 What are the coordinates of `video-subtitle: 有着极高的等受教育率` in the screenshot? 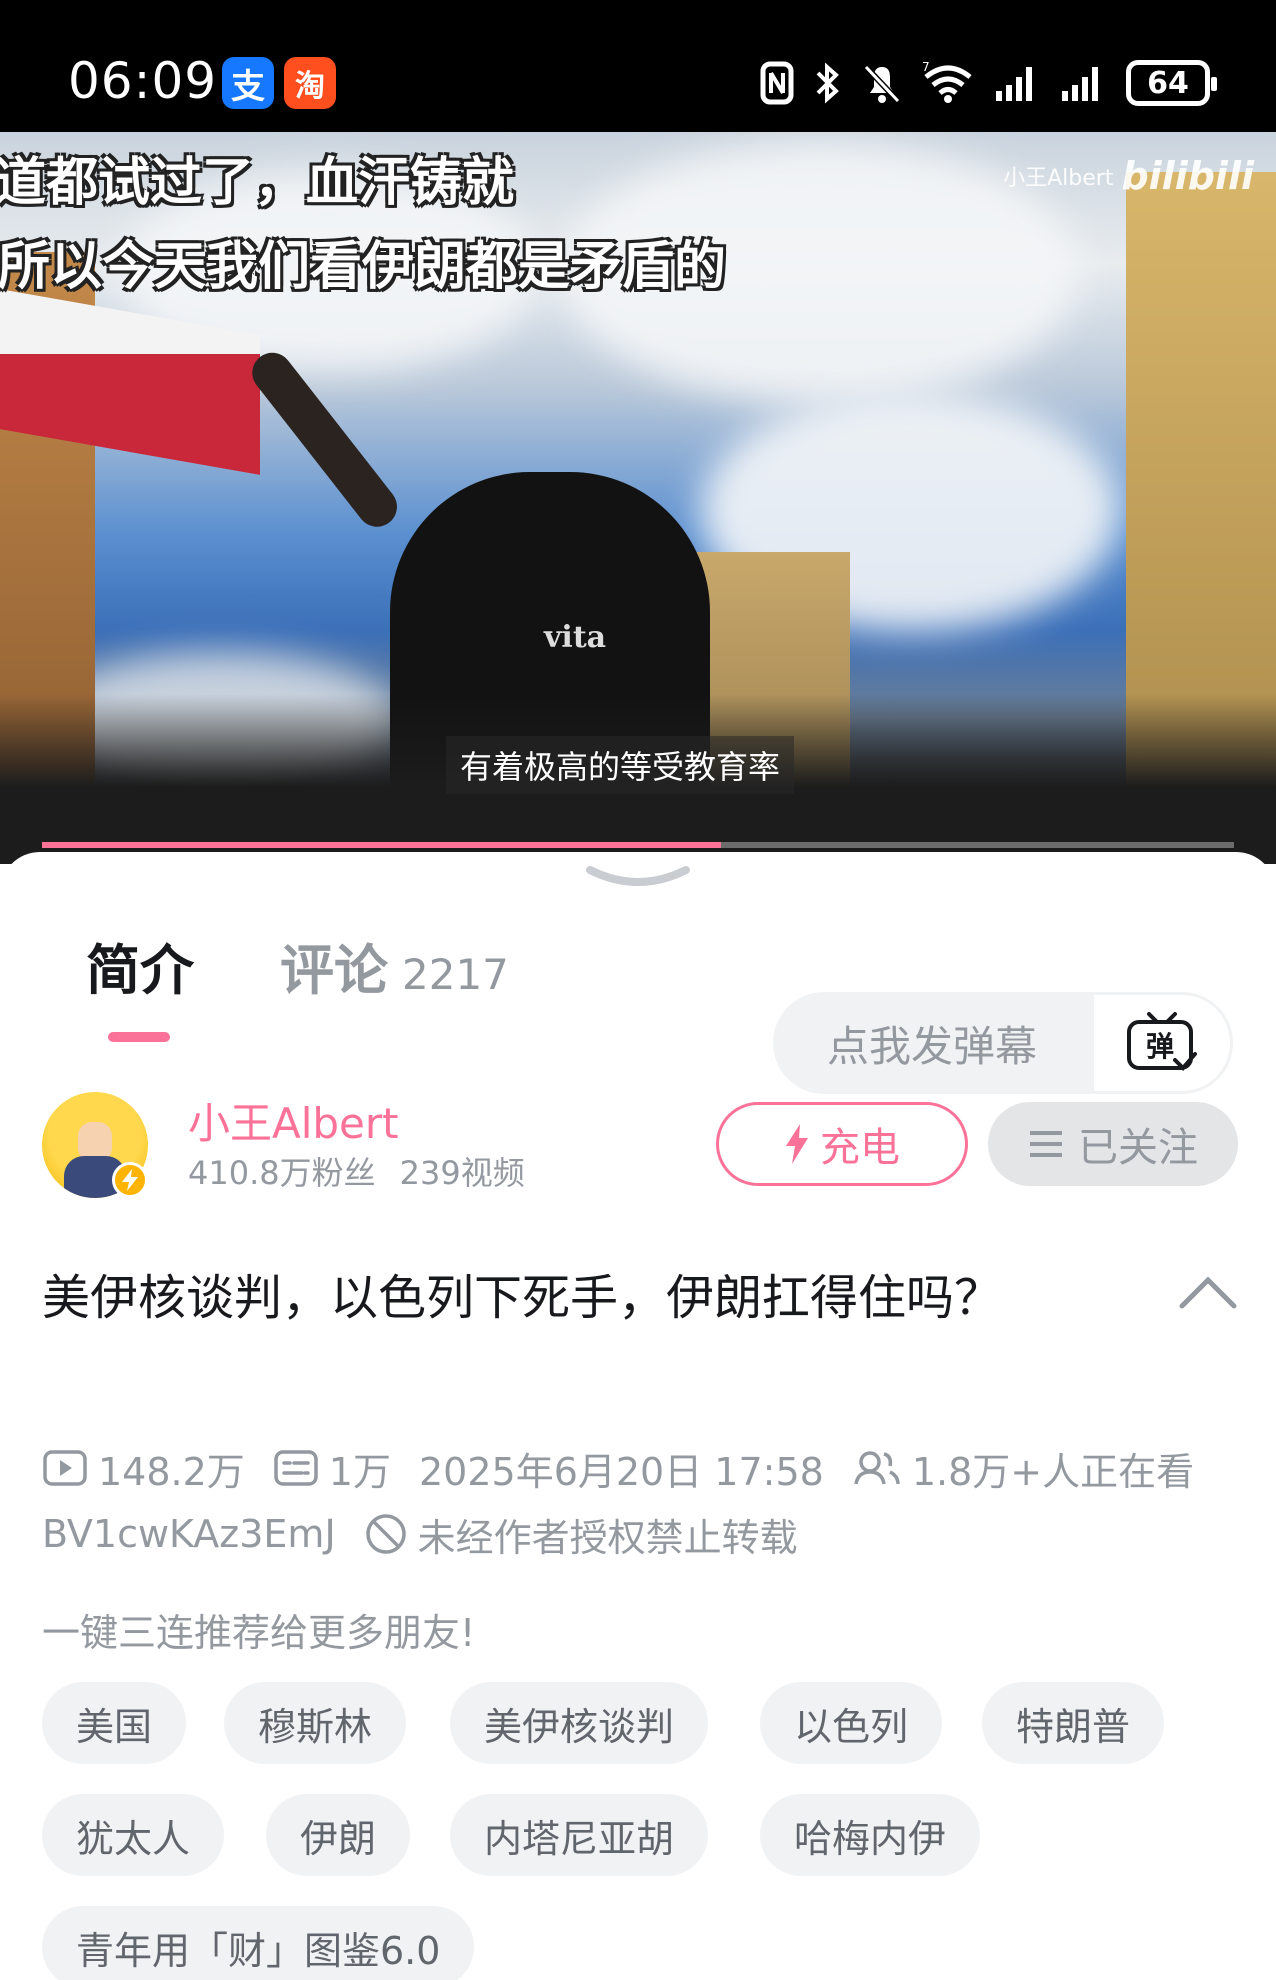 It's located at (620, 765).